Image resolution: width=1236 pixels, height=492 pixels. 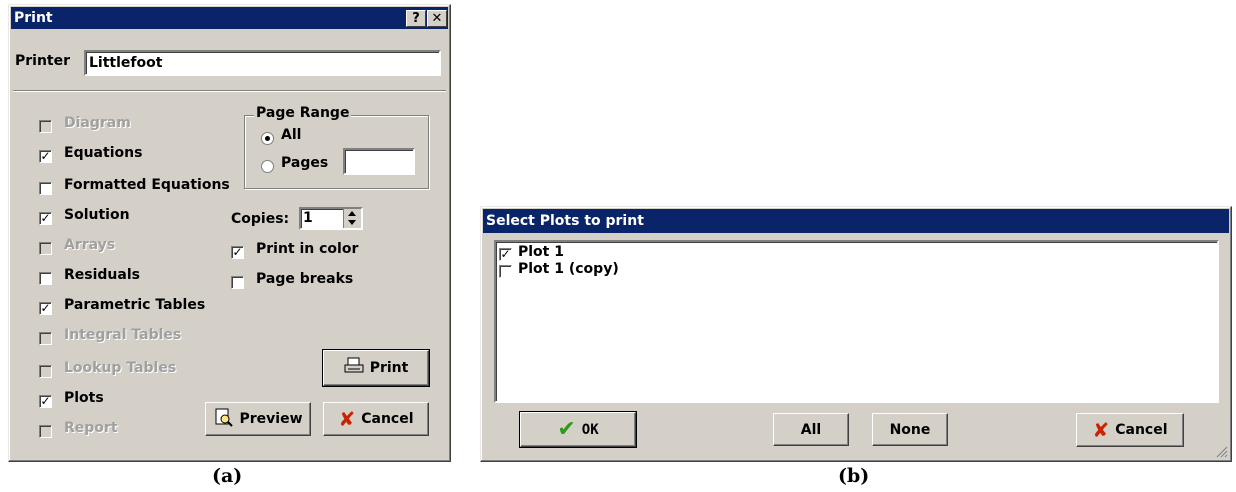 I want to click on plots-cancel-x-icon: ✘, so click(x=1101, y=430).